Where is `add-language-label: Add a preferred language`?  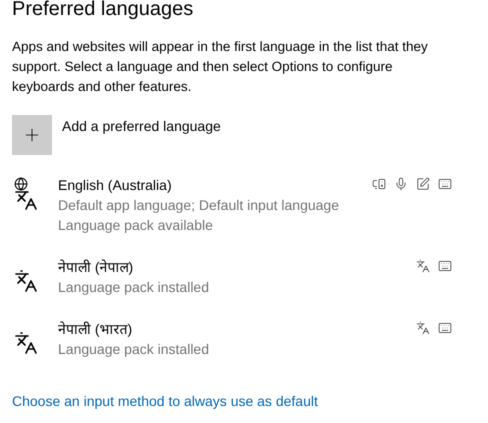 add-language-label: Add a preferred language is located at coordinates (141, 126).